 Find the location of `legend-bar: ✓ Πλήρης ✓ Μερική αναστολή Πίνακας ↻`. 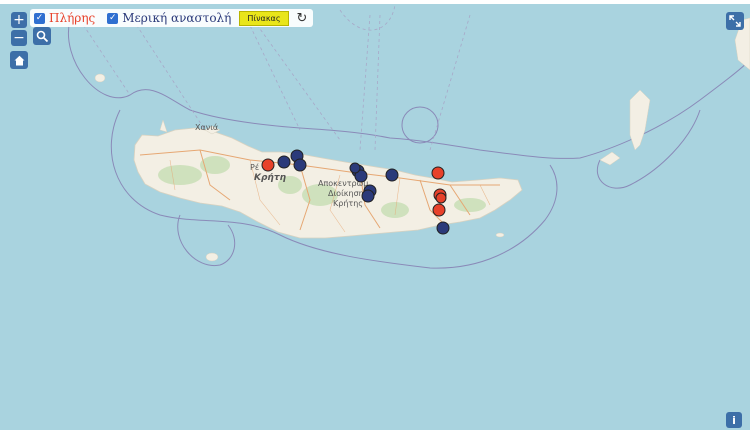

legend-bar: ✓ Πλήρης ✓ Μερική αναστολή Πίνακας ↻ is located at coordinates (172, 18).